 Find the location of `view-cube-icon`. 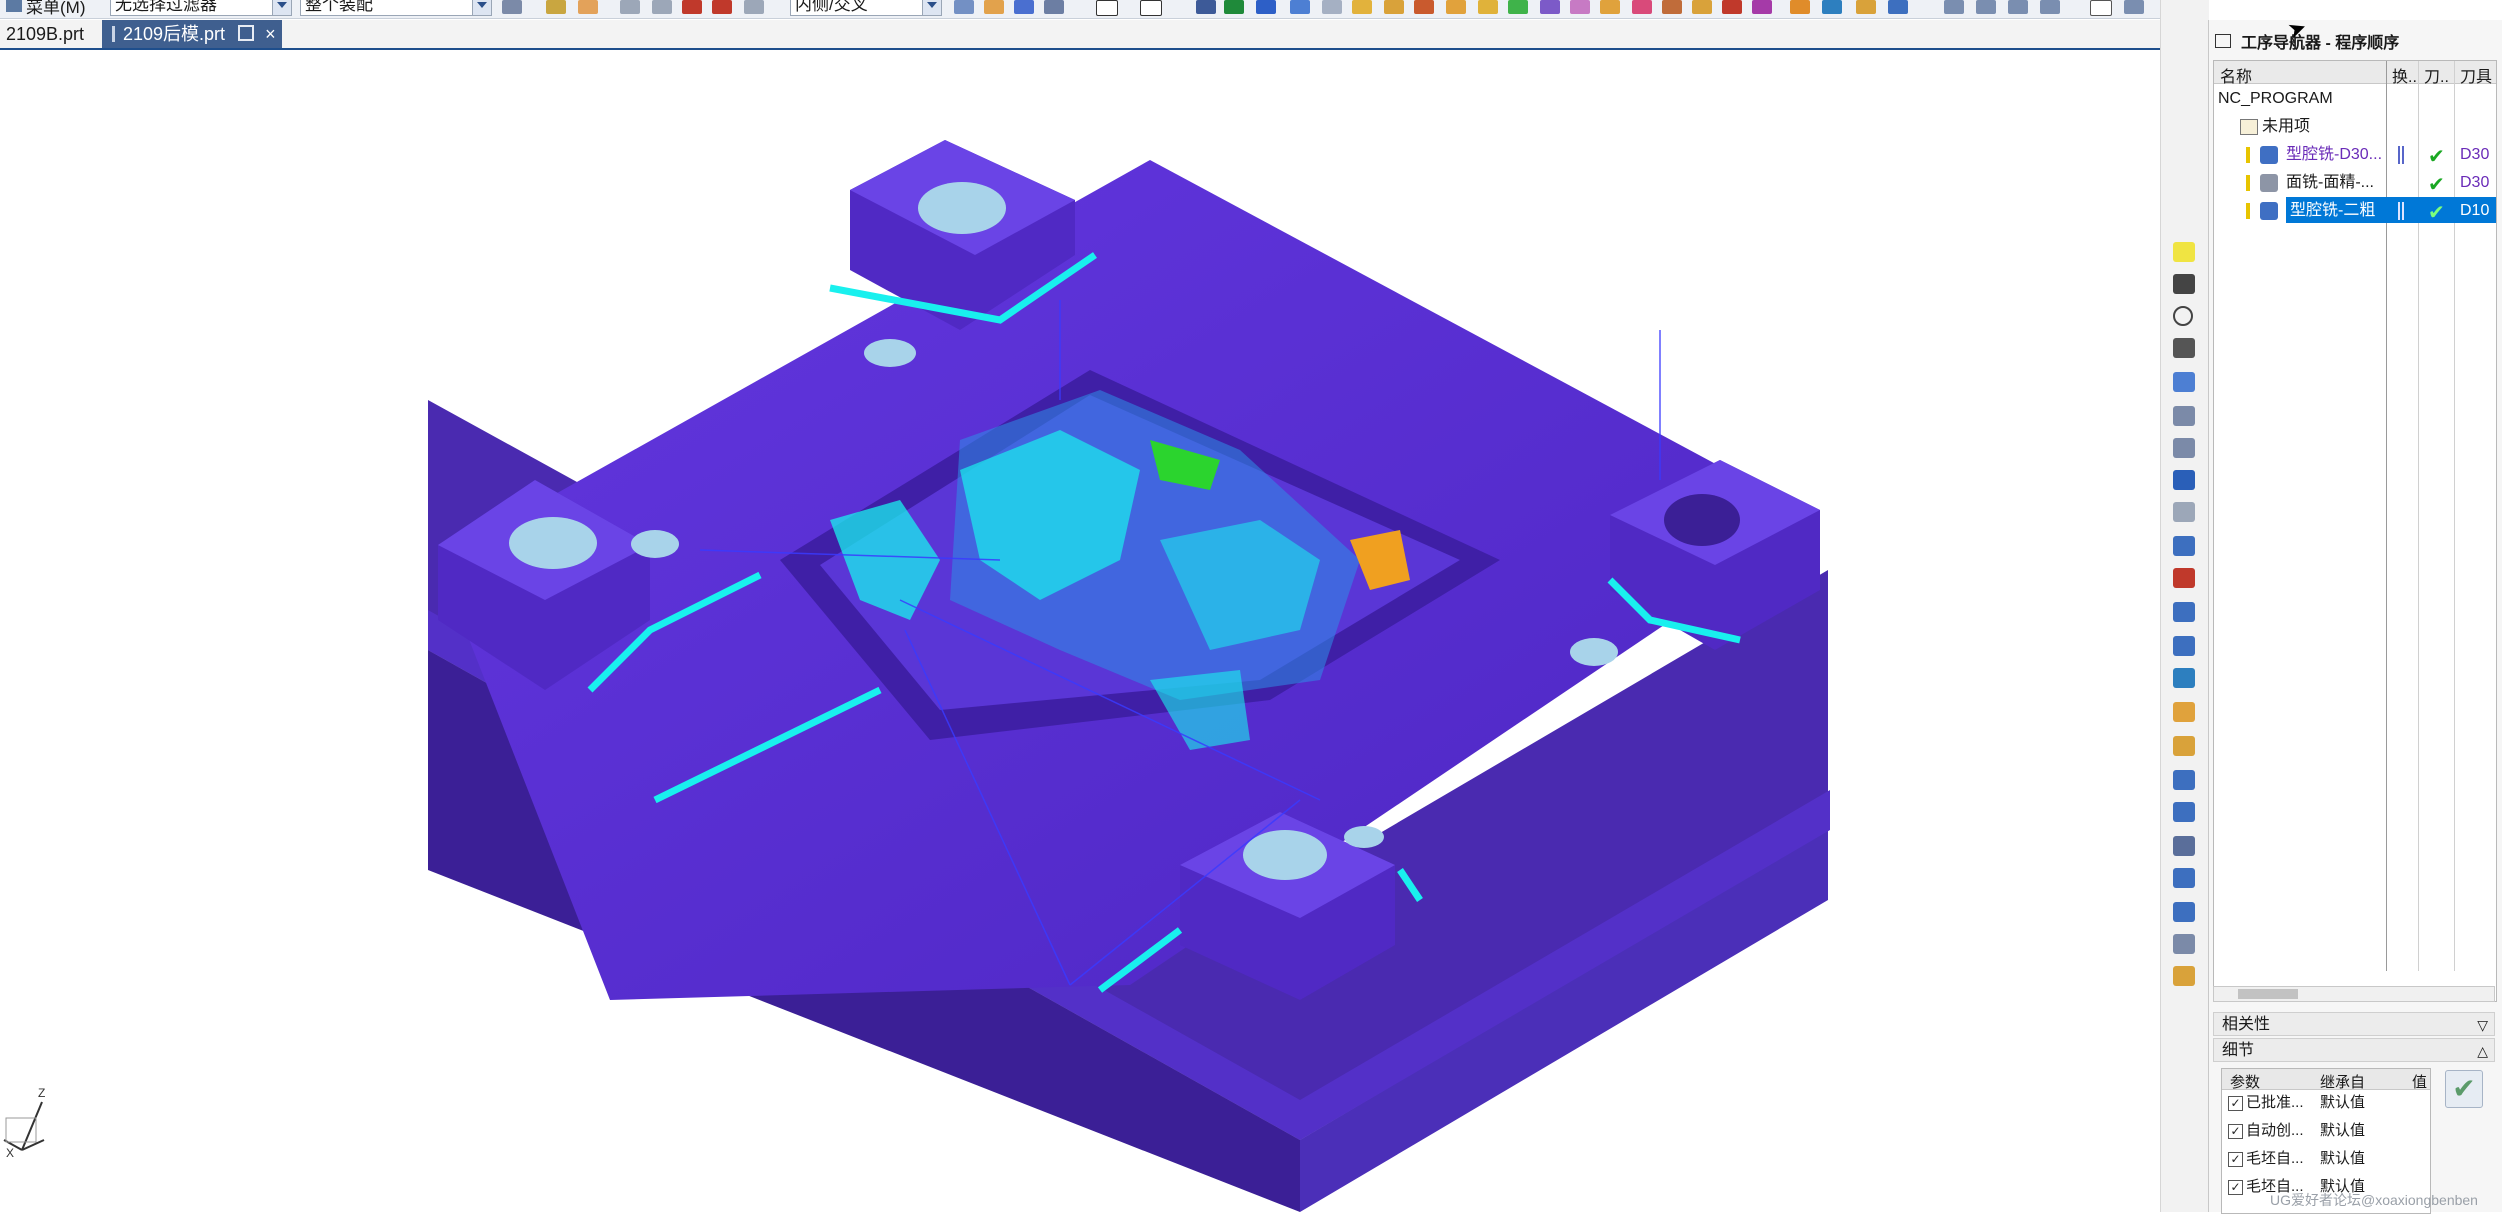

view-cube-icon is located at coordinates (964, 7).